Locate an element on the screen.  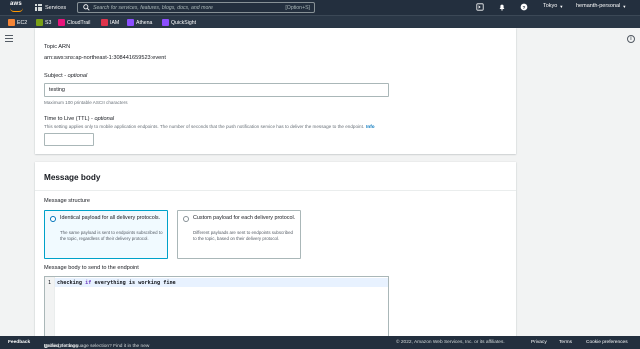
feedback-link: Feedback is located at coordinates (19, 342).